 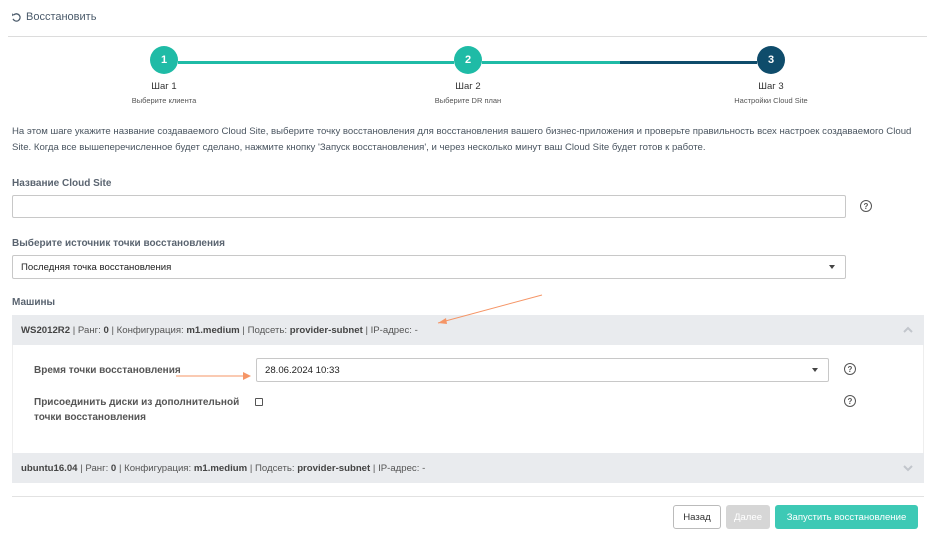 What do you see at coordinates (846, 517) in the screenshot?
I see `start-restore-button: Запустить восстановление` at bounding box center [846, 517].